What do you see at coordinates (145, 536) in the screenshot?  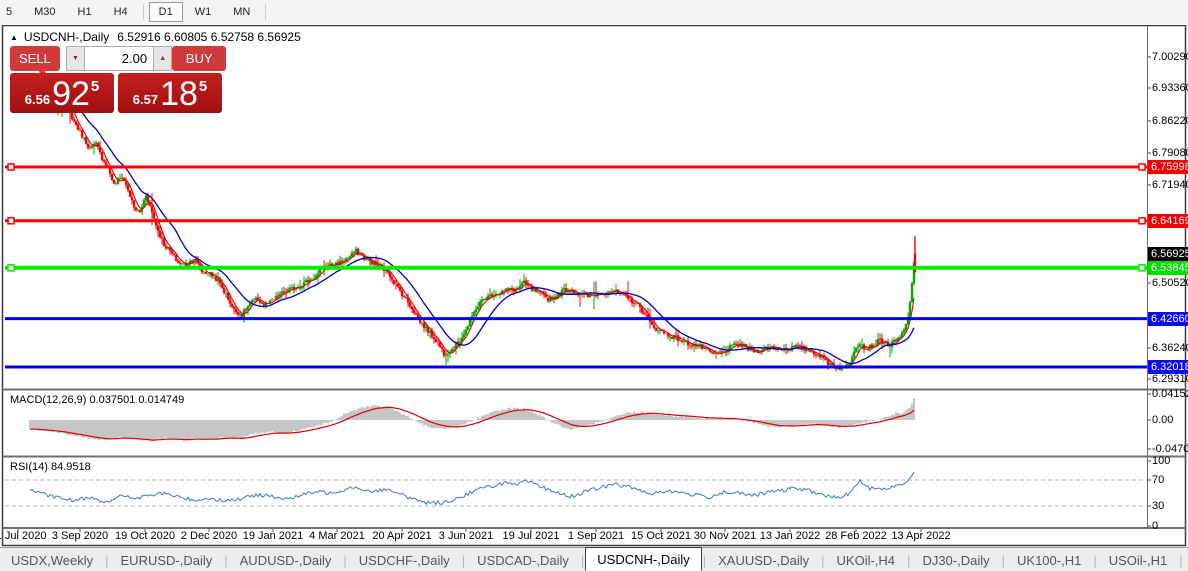 I see `date-tick-label: 19 Oct 2020` at bounding box center [145, 536].